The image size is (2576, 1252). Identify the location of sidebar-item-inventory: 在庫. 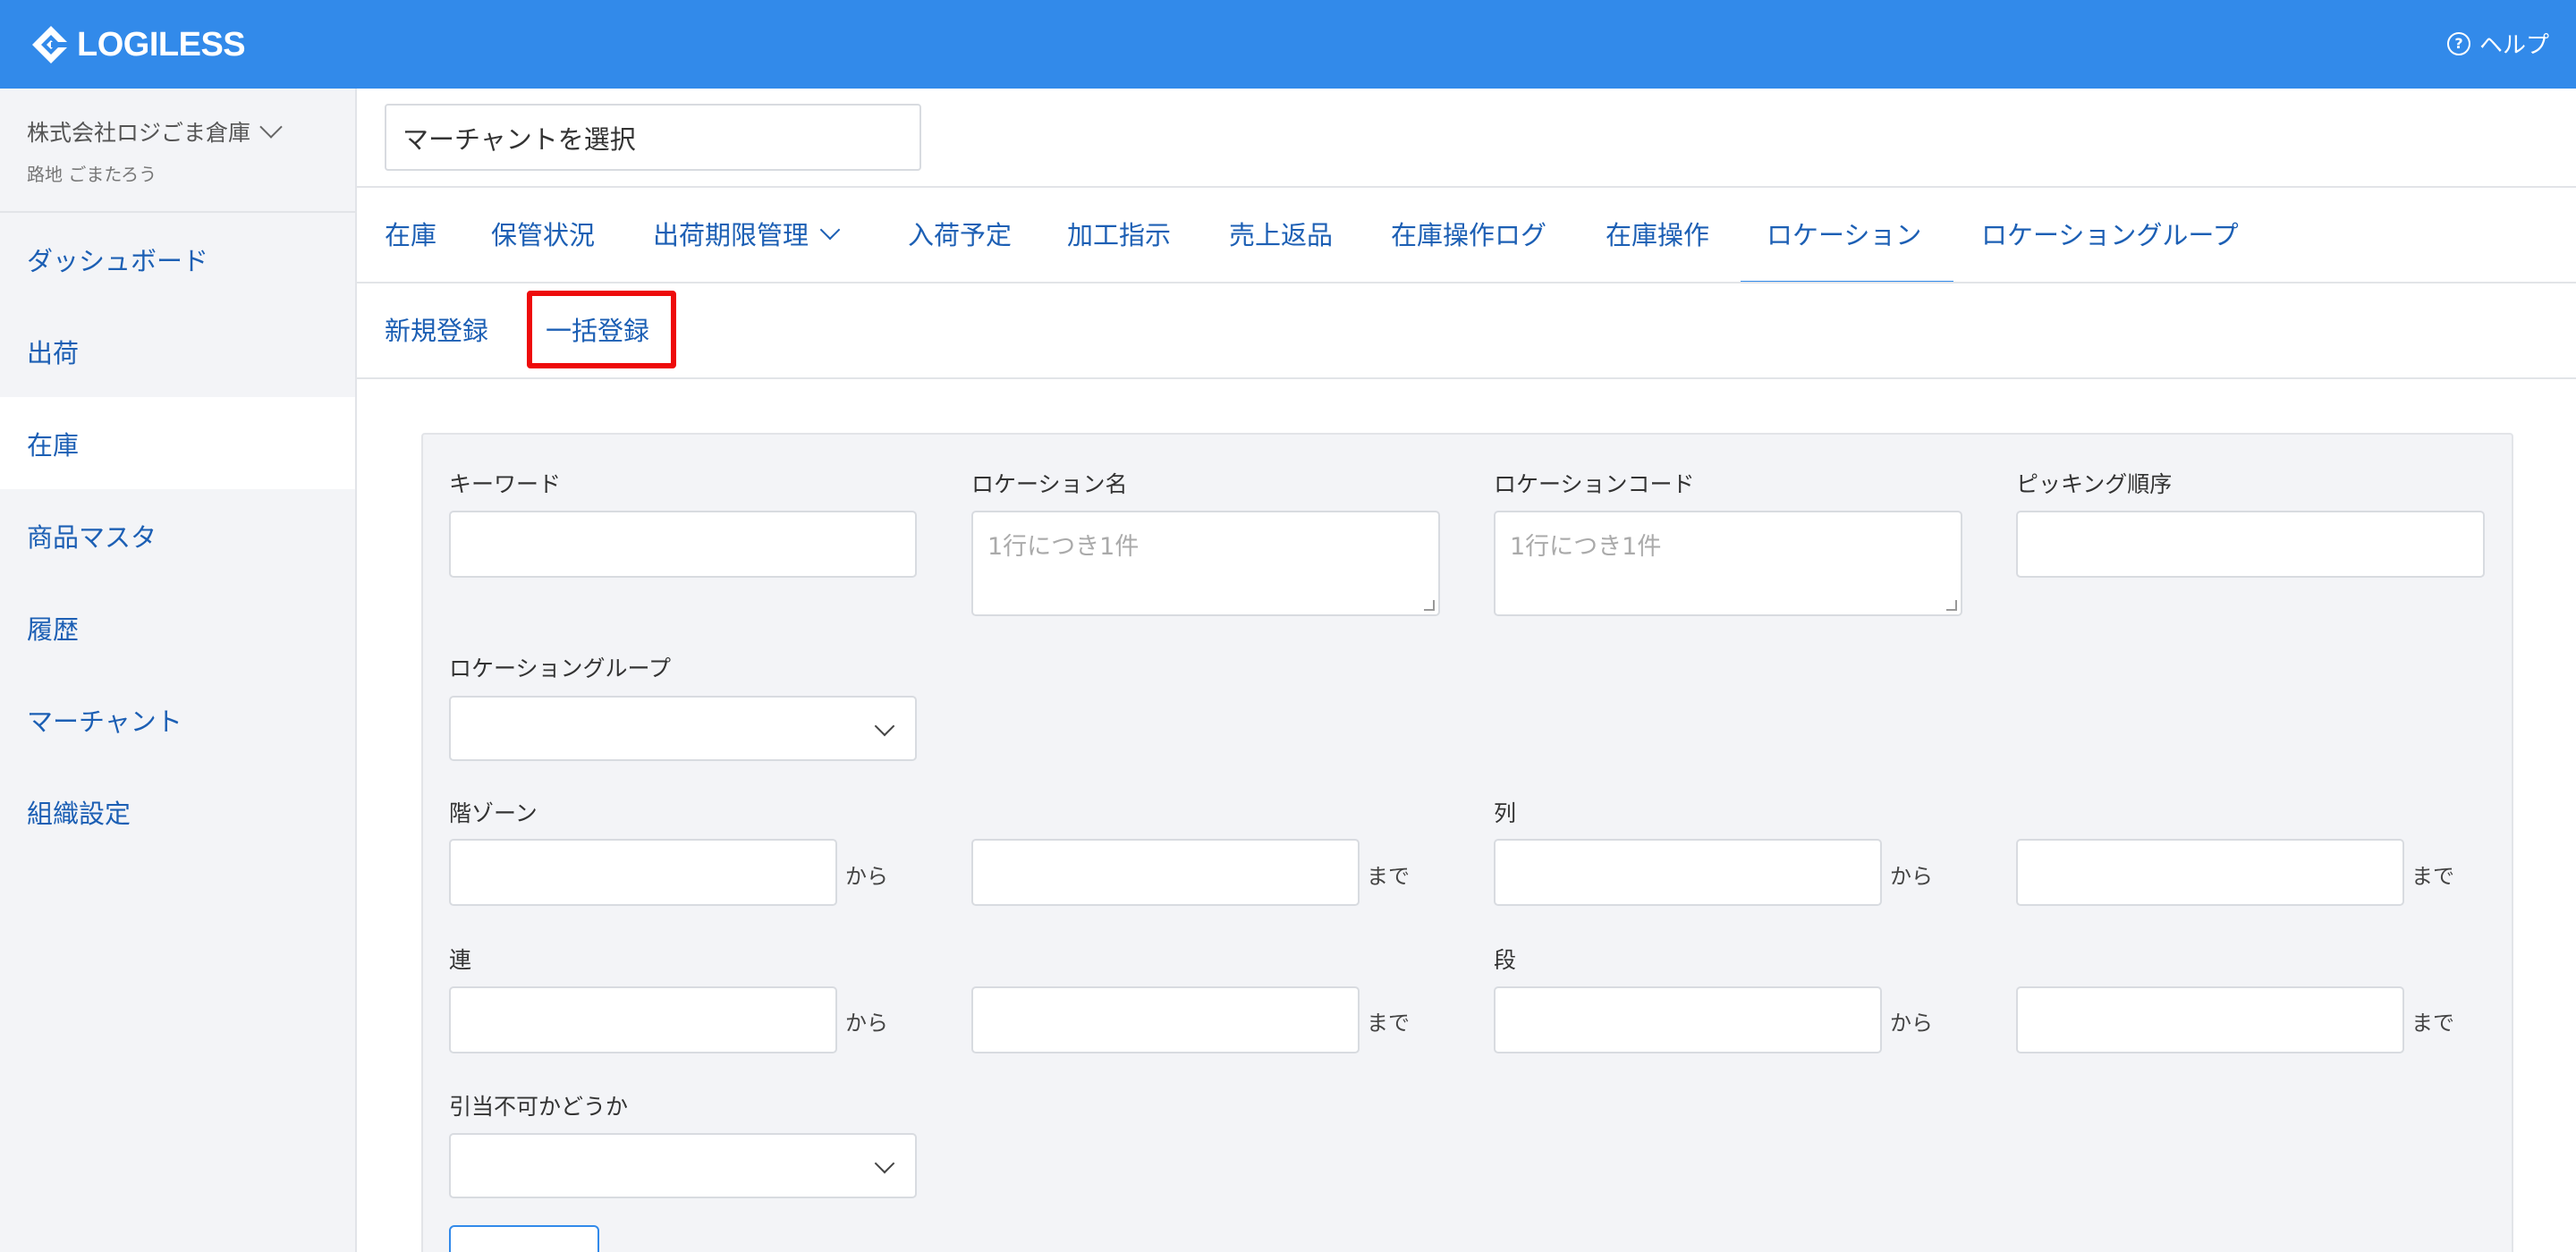
(177, 443).